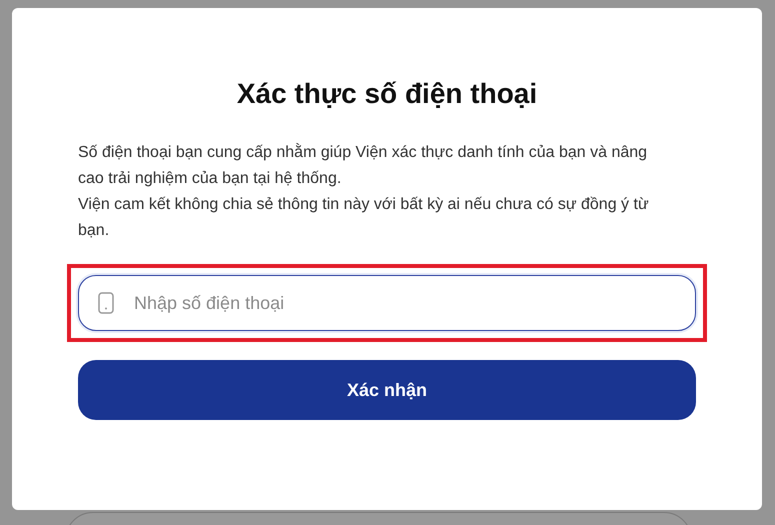  What do you see at coordinates (106, 303) in the screenshot?
I see `phone-icon` at bounding box center [106, 303].